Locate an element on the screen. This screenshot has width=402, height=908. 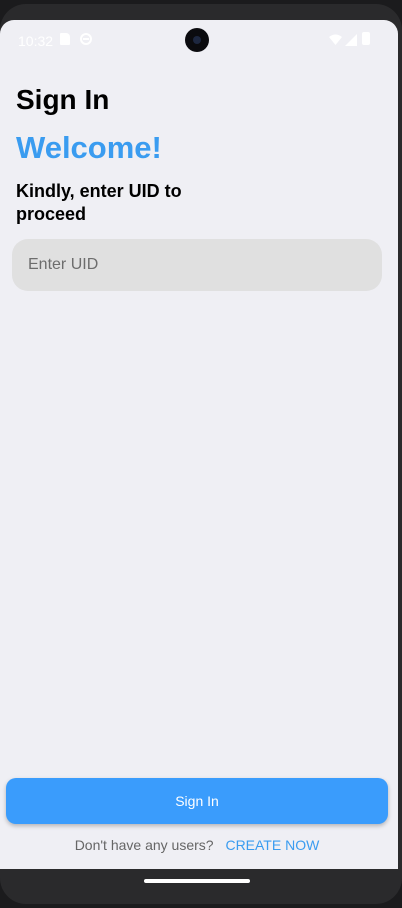
sign-in-button: Sign In is located at coordinates (197, 801).